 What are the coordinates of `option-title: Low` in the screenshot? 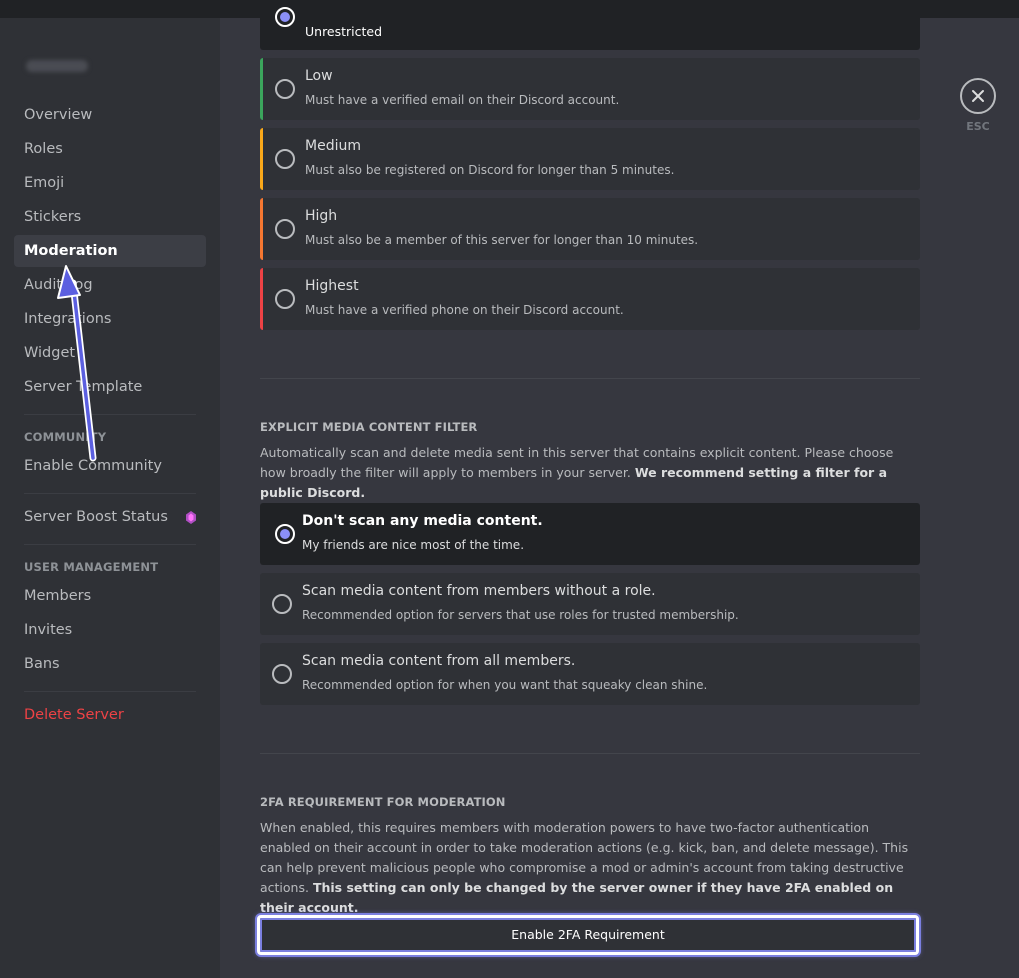 It's located at (319, 76).